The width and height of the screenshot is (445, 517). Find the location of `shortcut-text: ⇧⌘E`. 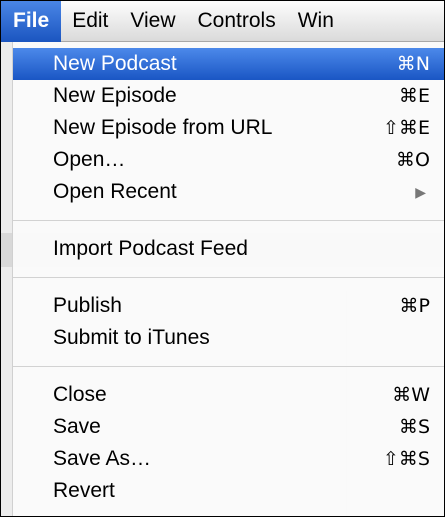

shortcut-text: ⇧⌘E is located at coordinates (406, 128).